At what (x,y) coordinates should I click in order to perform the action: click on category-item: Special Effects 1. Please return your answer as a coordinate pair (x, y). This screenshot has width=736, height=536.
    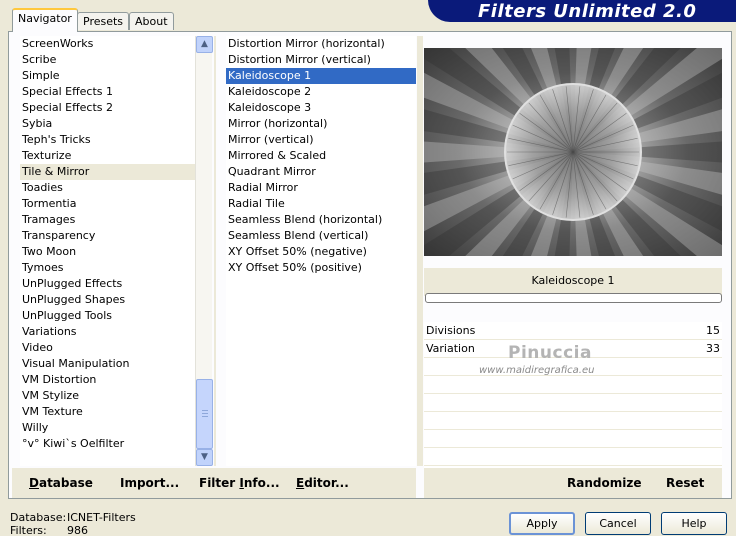
    Looking at the image, I should click on (107, 92).